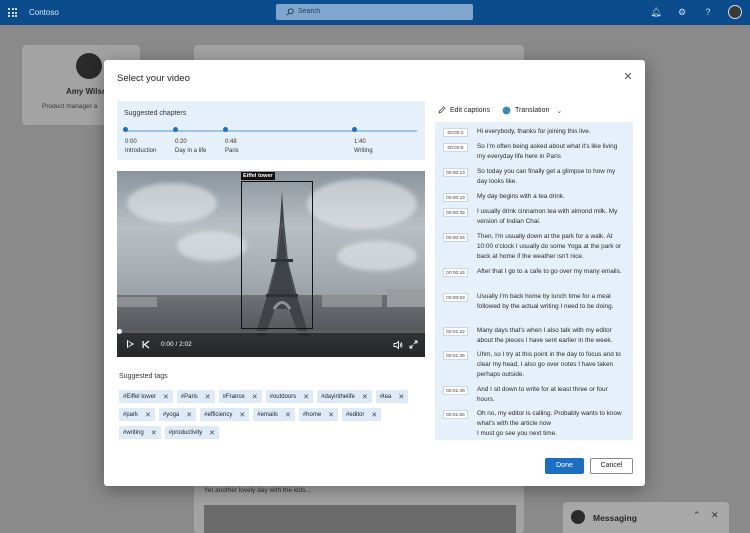  What do you see at coordinates (506, 110) in the screenshot?
I see `globe-icon` at bounding box center [506, 110].